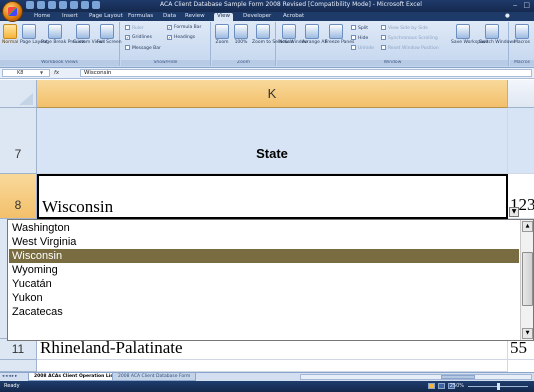 The height and width of the screenshot is (392, 534). What do you see at coordinates (522, 63) in the screenshot?
I see `group-label: Macros` at bounding box center [522, 63].